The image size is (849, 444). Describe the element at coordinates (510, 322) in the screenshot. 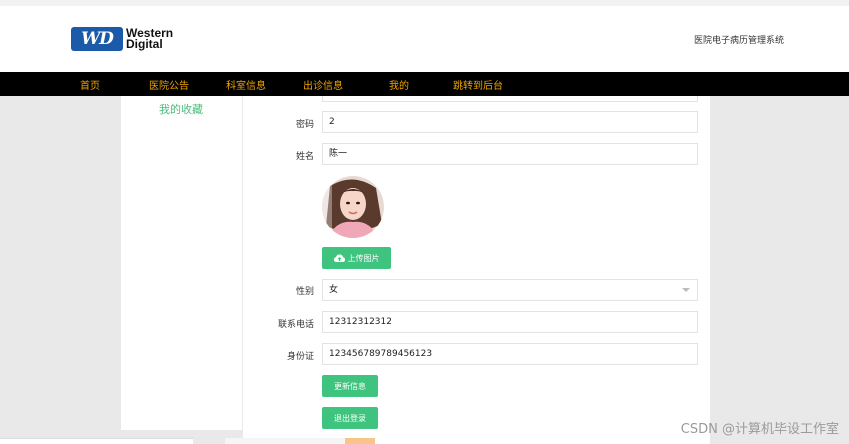

I see `phone-field: 12312312312` at that location.